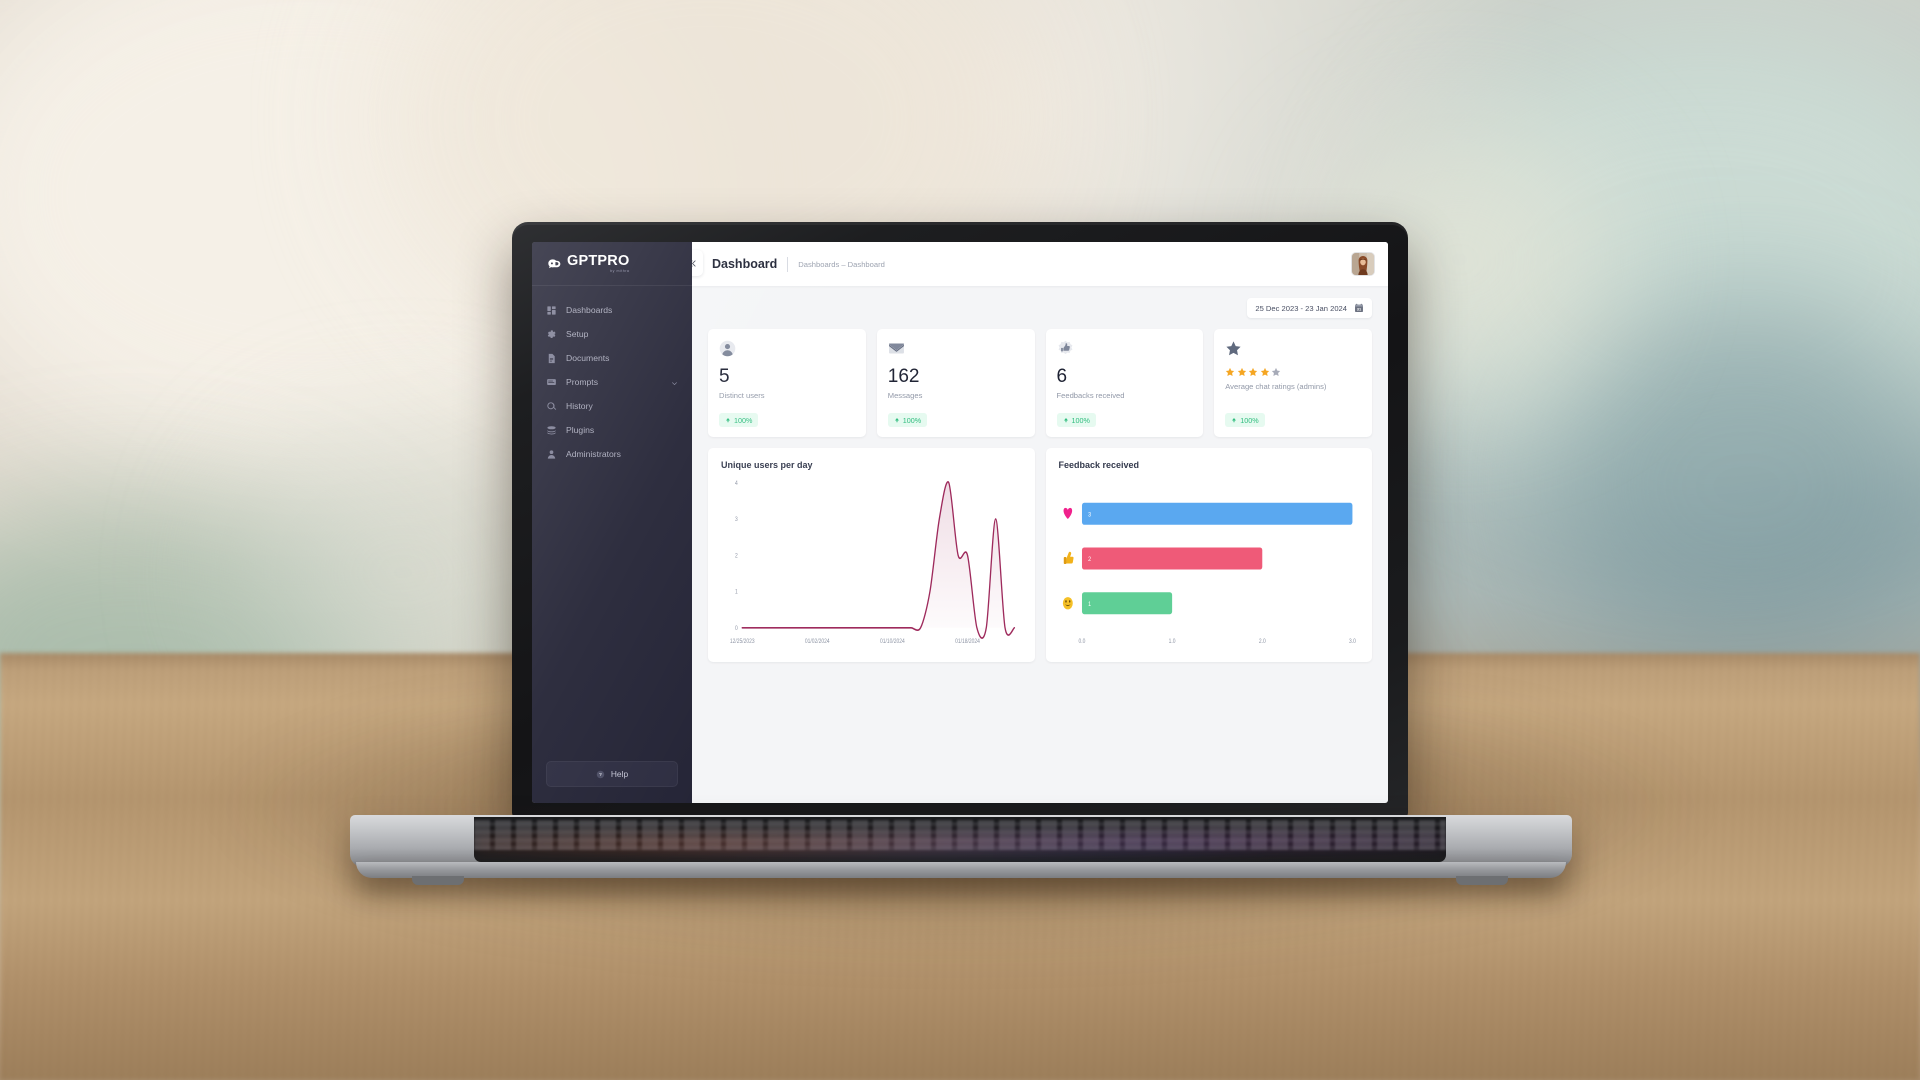 This screenshot has height=1080, width=1920. What do you see at coordinates (551, 382) in the screenshot?
I see `message-icon` at bounding box center [551, 382].